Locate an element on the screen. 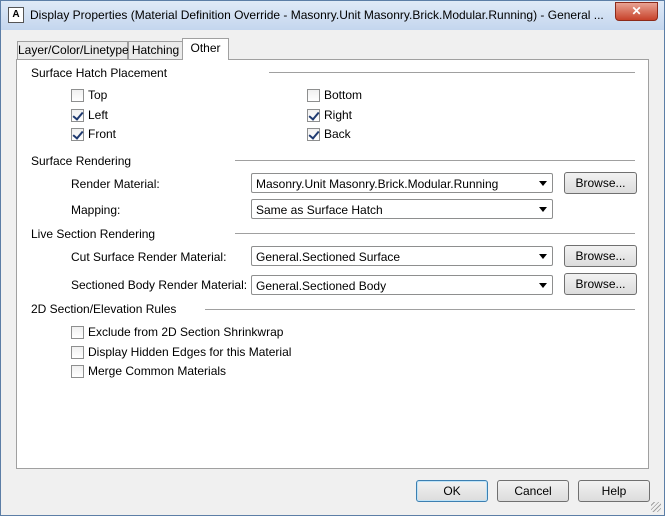 Image resolution: width=665 pixels, height=516 pixels. close-icon: ✕ is located at coordinates (636, 11).